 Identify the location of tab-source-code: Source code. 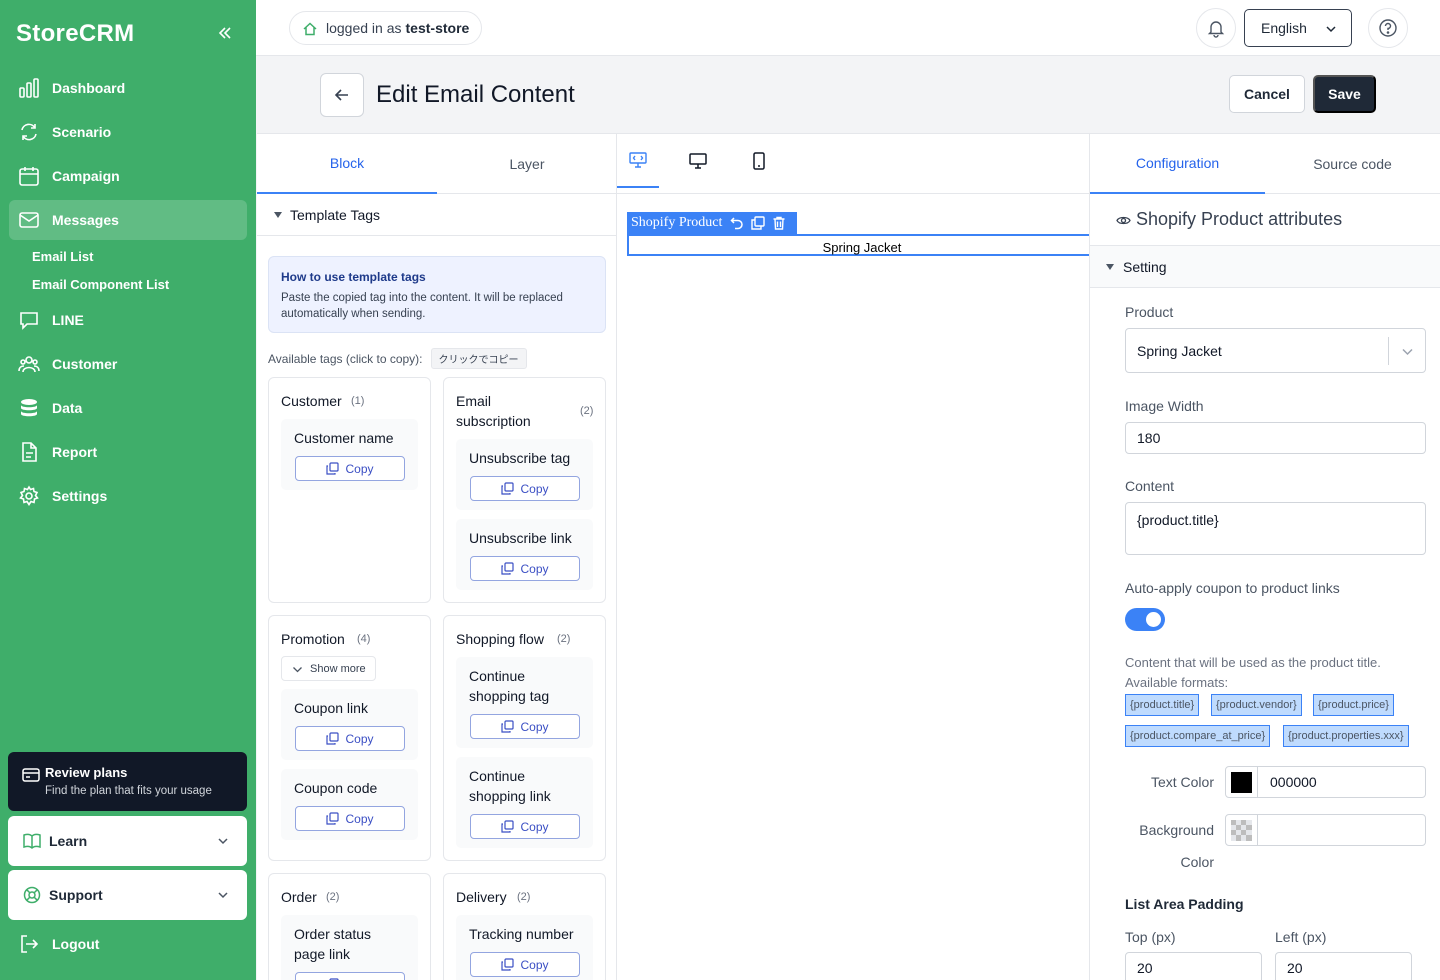
(1352, 164).